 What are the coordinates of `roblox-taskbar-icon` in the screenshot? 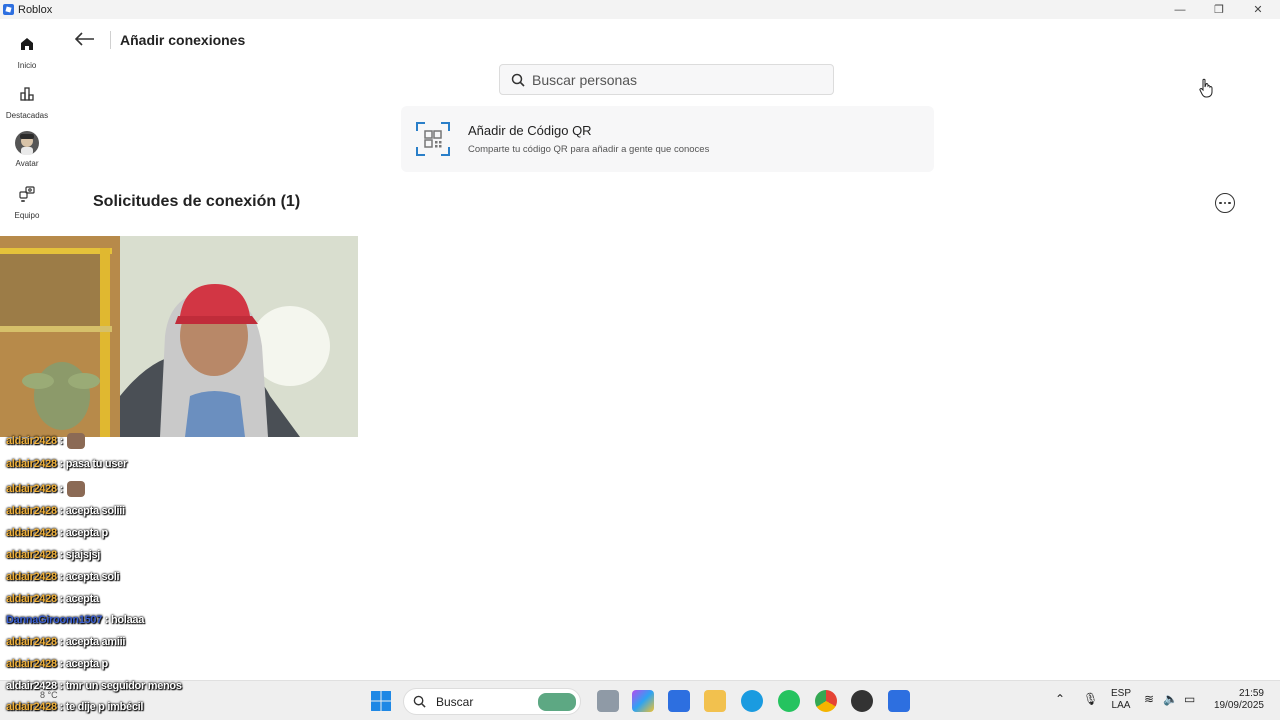 It's located at (899, 701).